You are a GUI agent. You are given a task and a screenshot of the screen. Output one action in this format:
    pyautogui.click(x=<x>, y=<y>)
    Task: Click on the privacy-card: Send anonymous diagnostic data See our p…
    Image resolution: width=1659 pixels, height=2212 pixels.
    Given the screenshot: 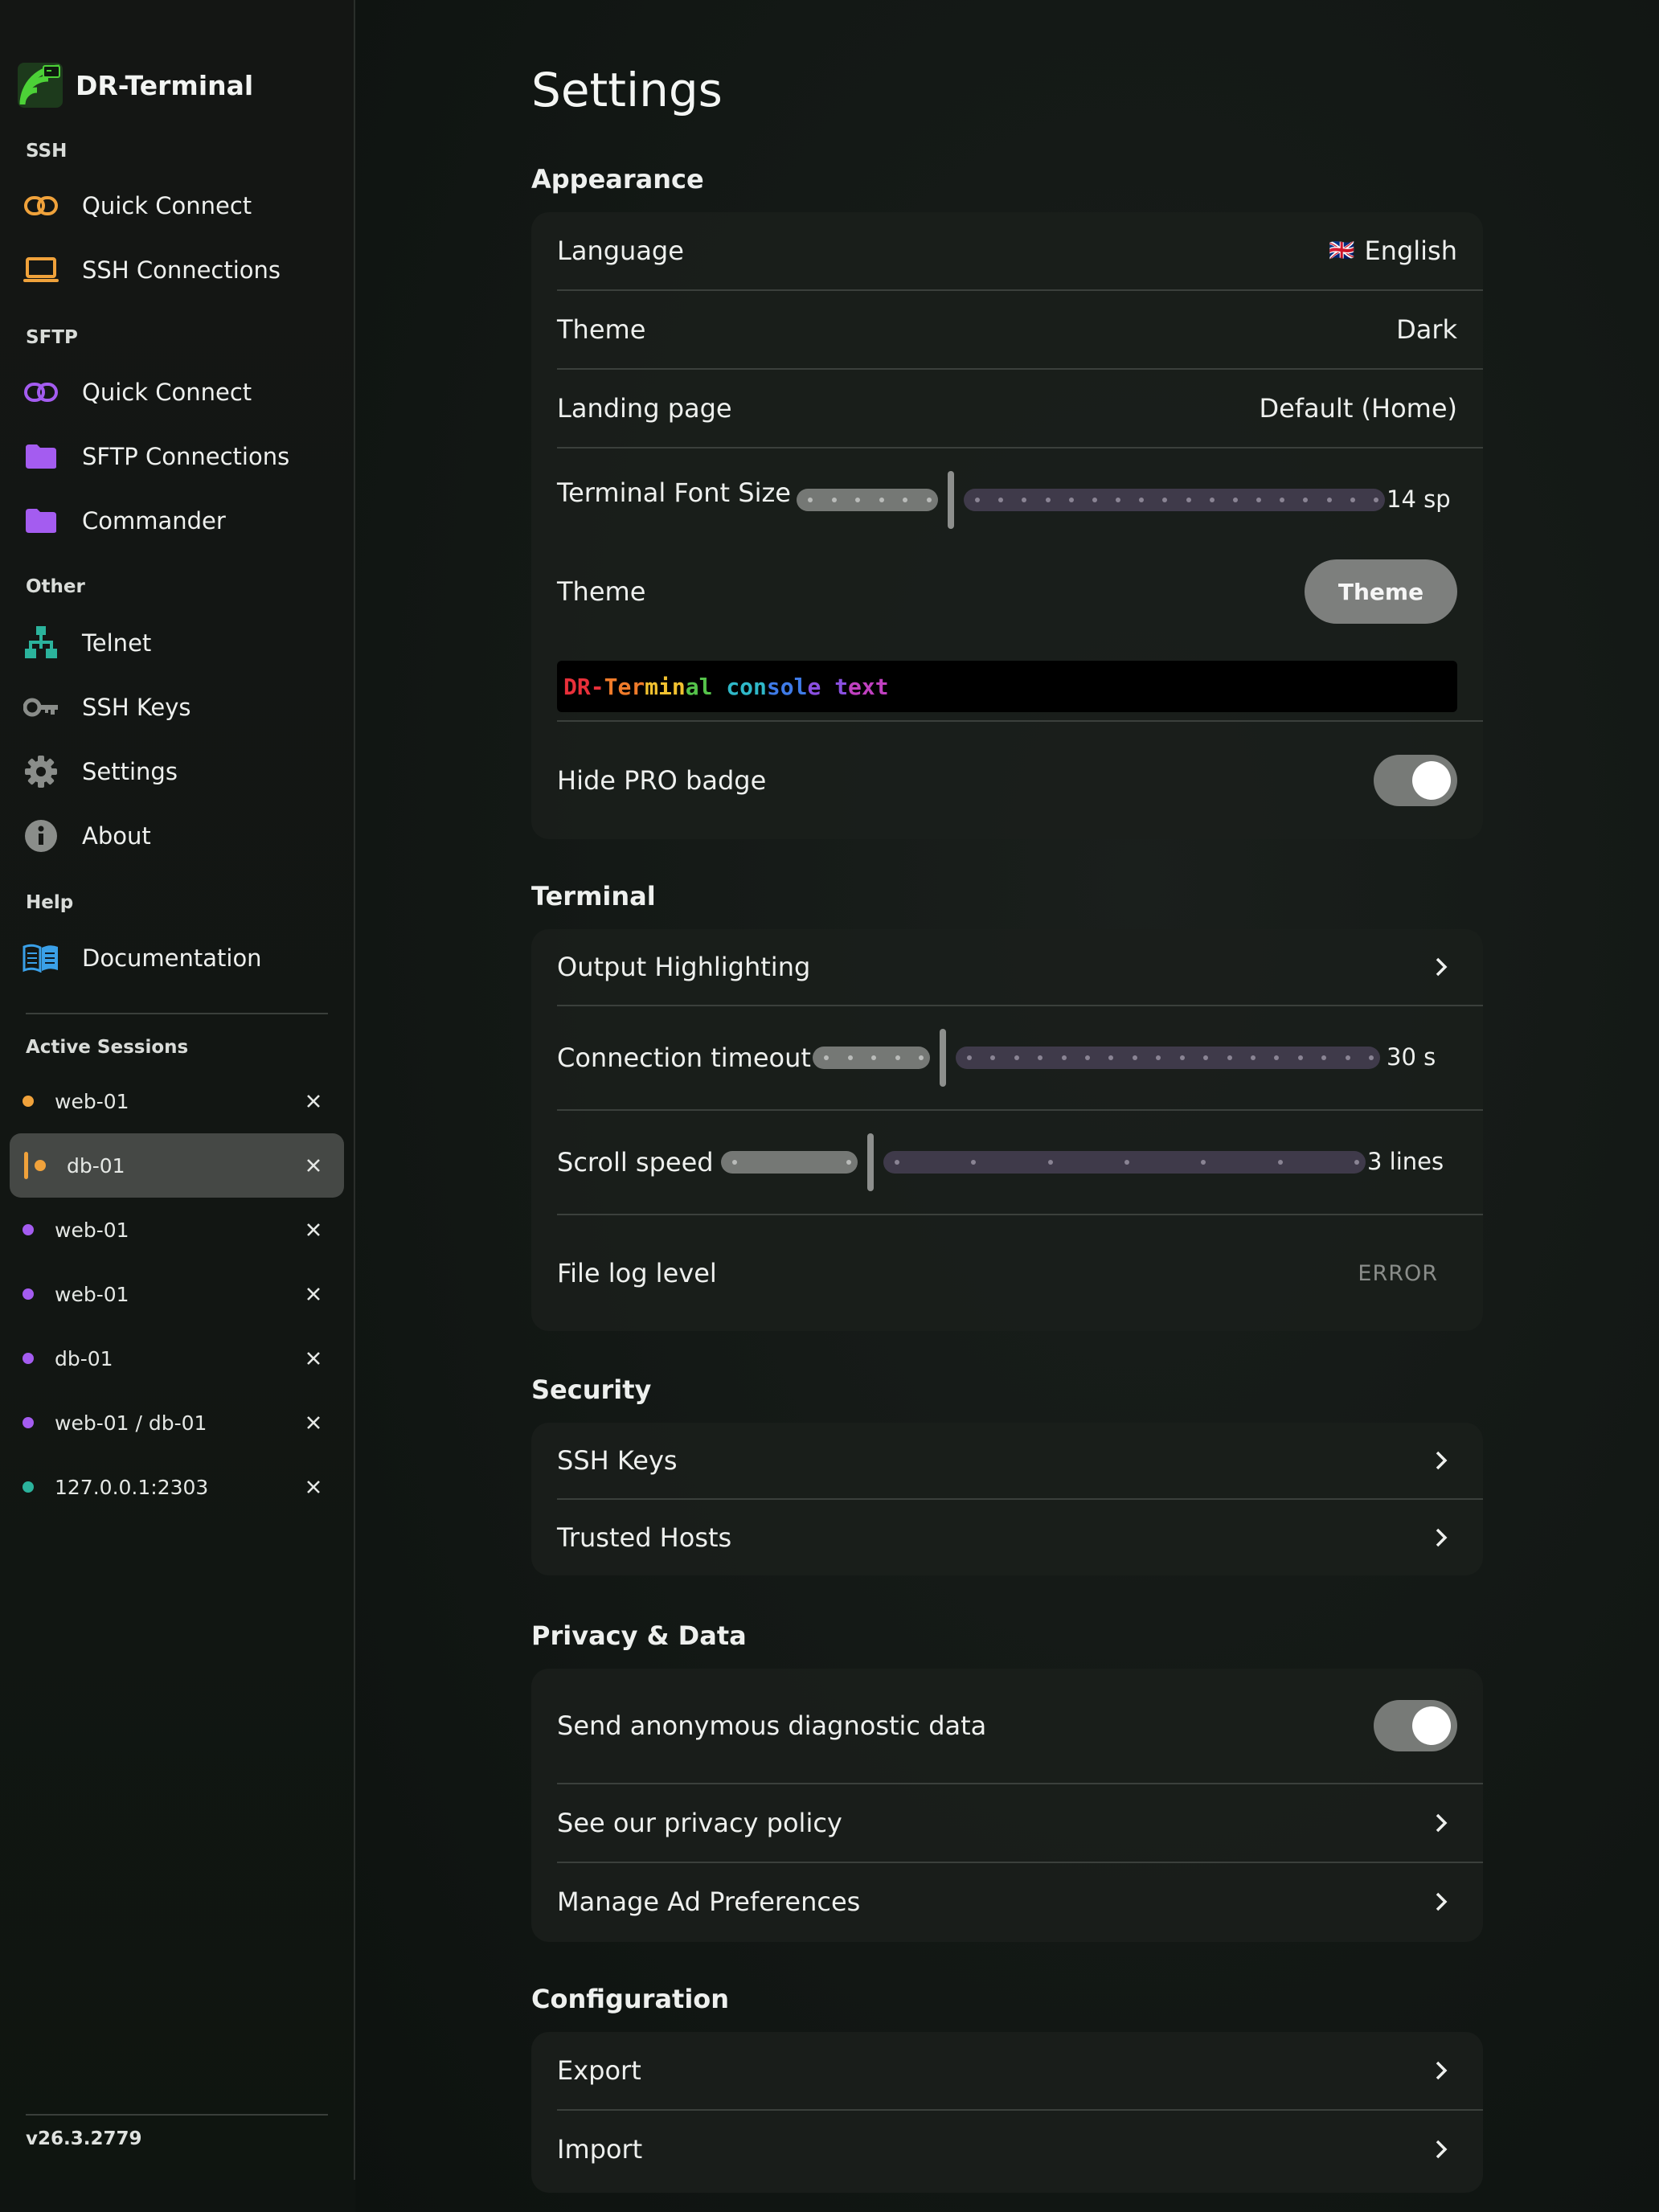 What is the action you would take?
    pyautogui.click(x=1007, y=1805)
    